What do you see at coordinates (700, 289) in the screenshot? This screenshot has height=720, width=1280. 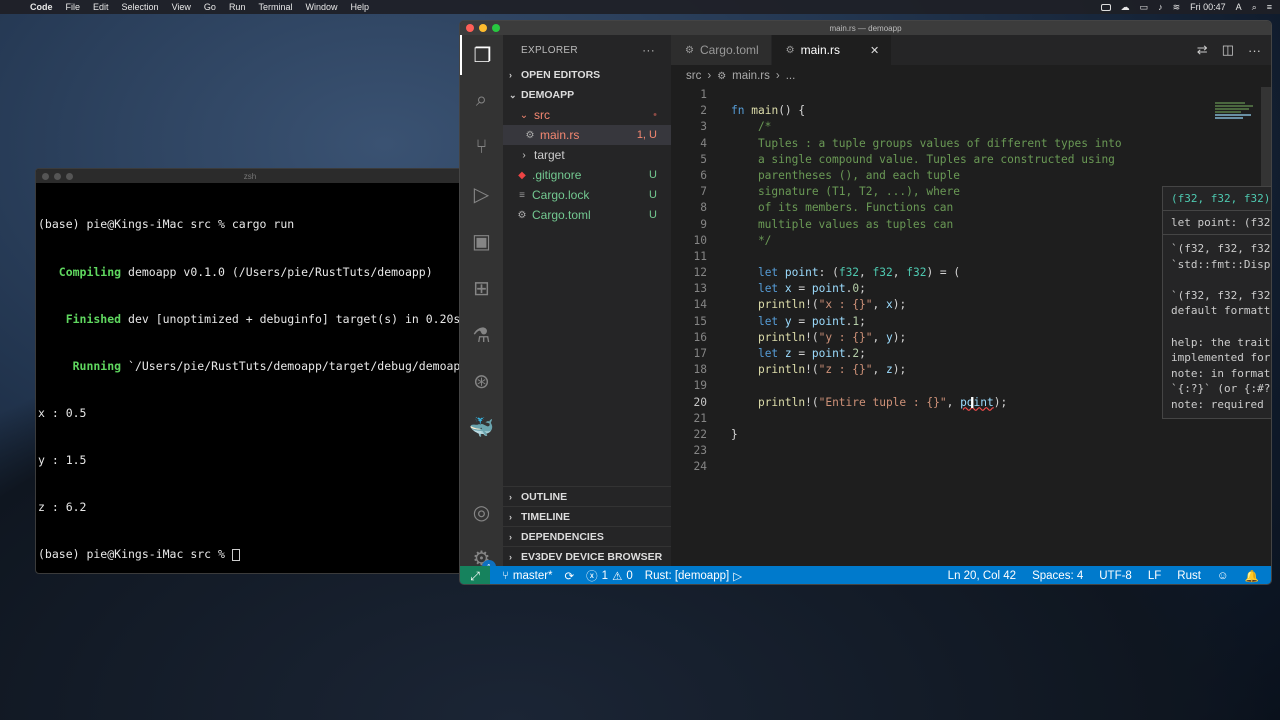 I see `line-number: 13` at bounding box center [700, 289].